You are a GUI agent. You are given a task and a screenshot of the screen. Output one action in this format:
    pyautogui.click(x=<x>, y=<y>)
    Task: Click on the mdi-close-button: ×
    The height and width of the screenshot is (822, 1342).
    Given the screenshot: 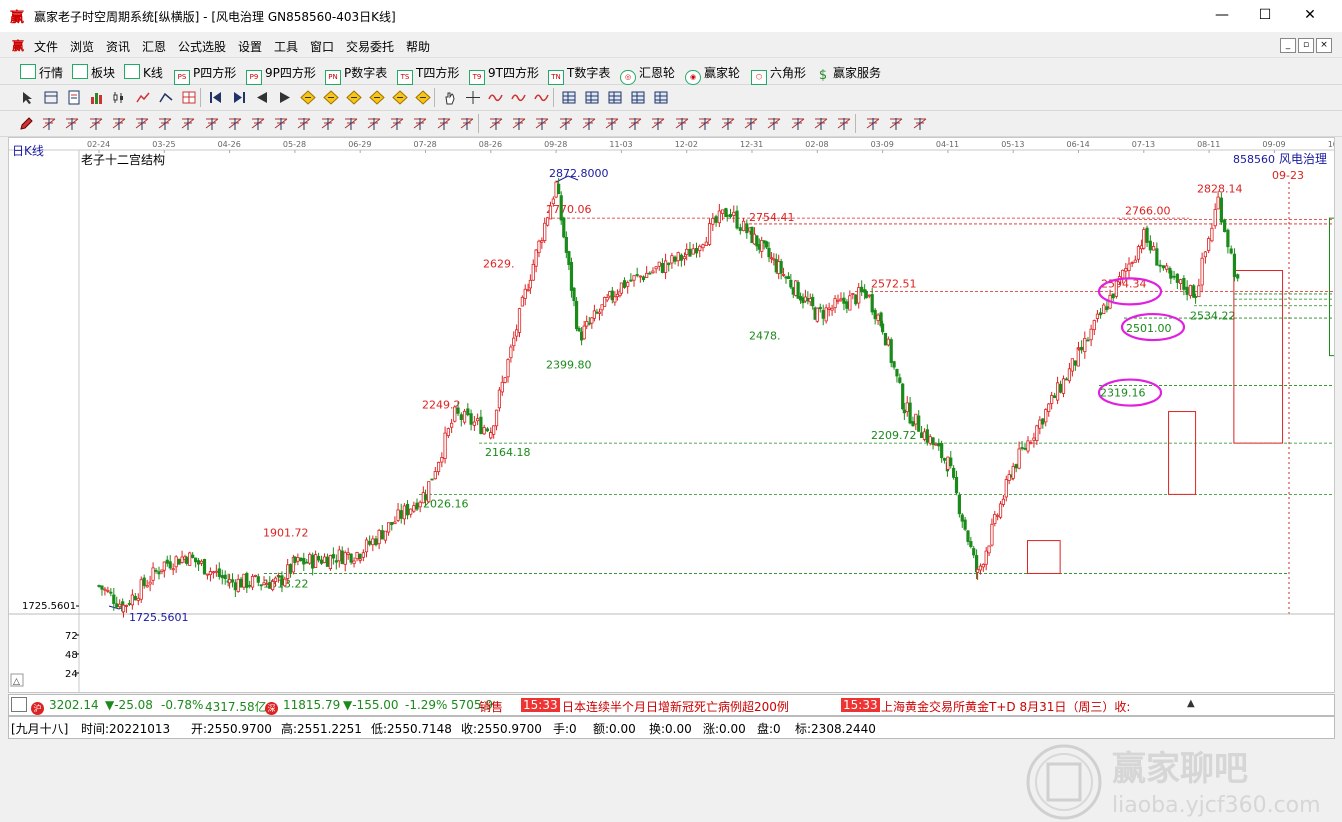 What is the action you would take?
    pyautogui.click(x=1324, y=45)
    